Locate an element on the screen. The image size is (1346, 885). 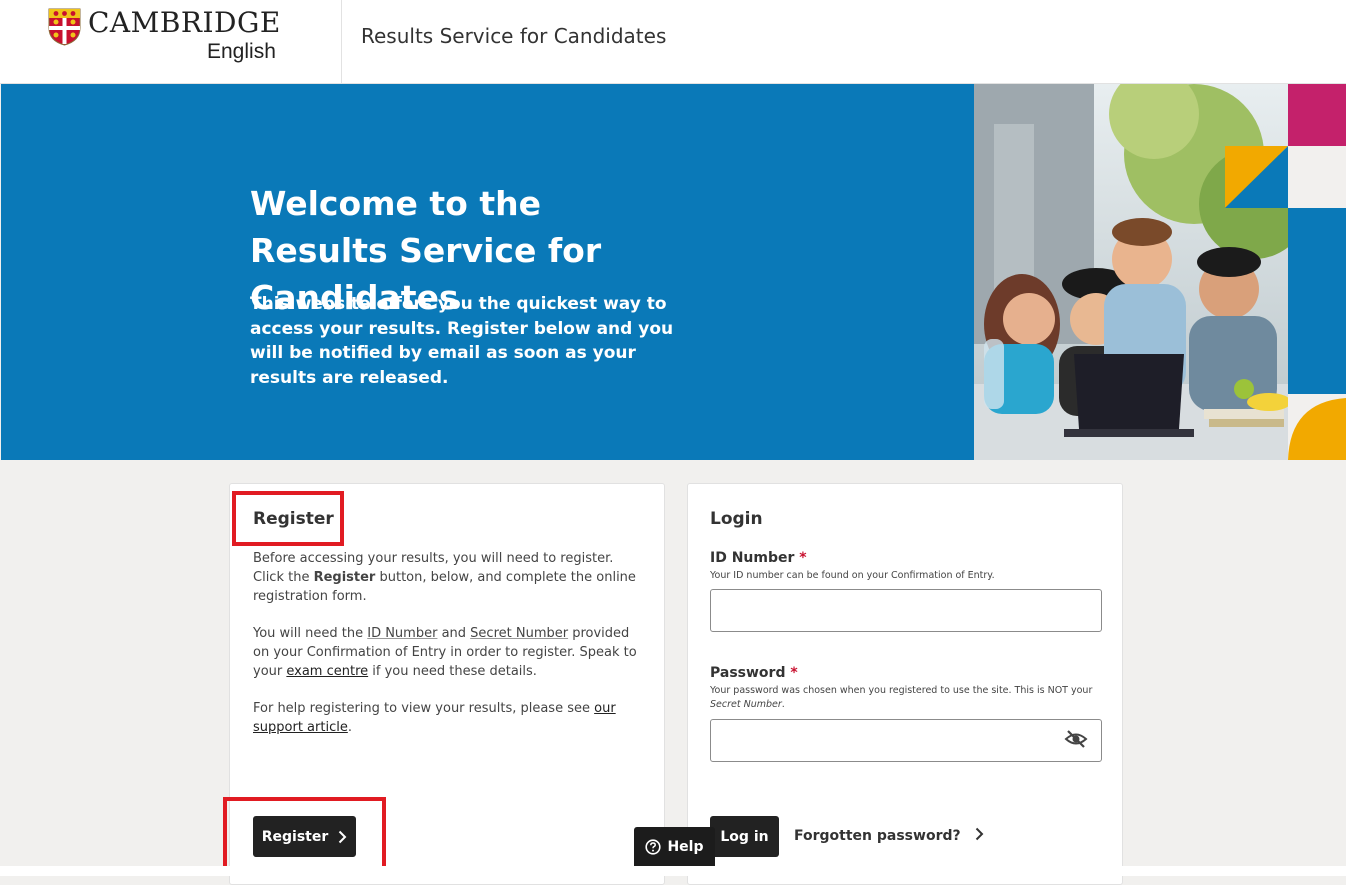
login-heading: Login is located at coordinates (736, 519).